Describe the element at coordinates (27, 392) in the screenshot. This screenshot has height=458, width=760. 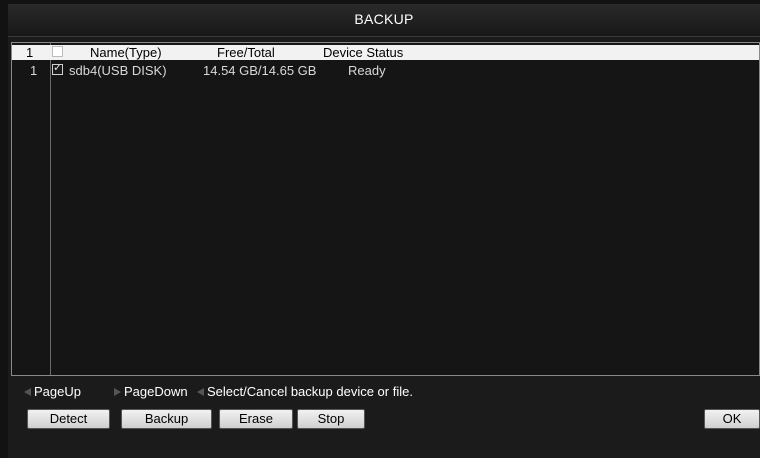
I see `left-arrow-icon` at that location.